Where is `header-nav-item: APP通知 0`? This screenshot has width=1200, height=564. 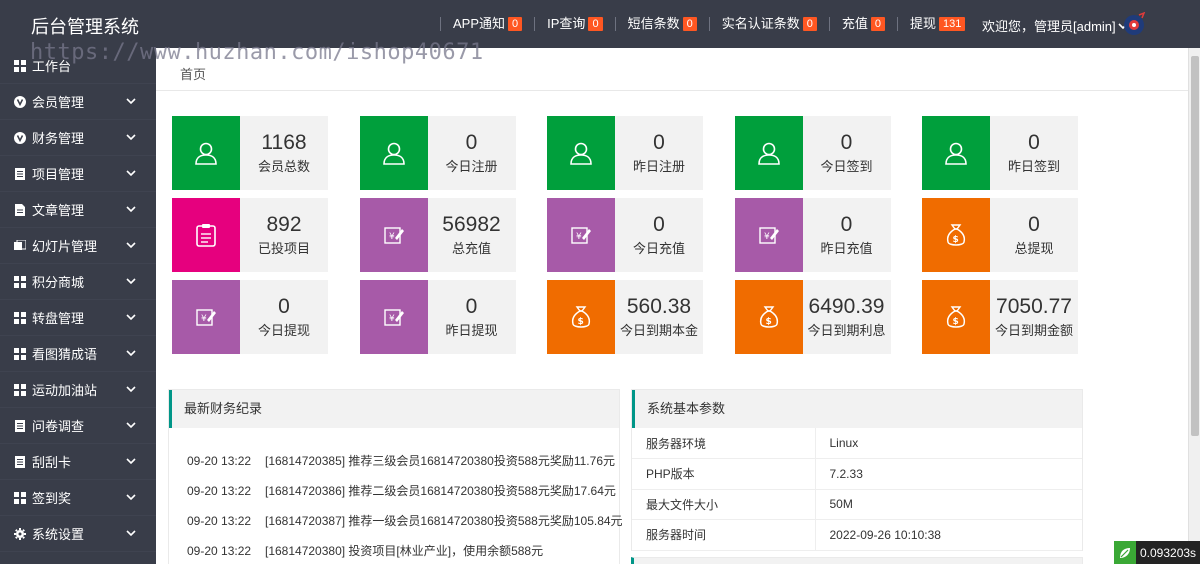 header-nav-item: APP通知 0 is located at coordinates (487, 24).